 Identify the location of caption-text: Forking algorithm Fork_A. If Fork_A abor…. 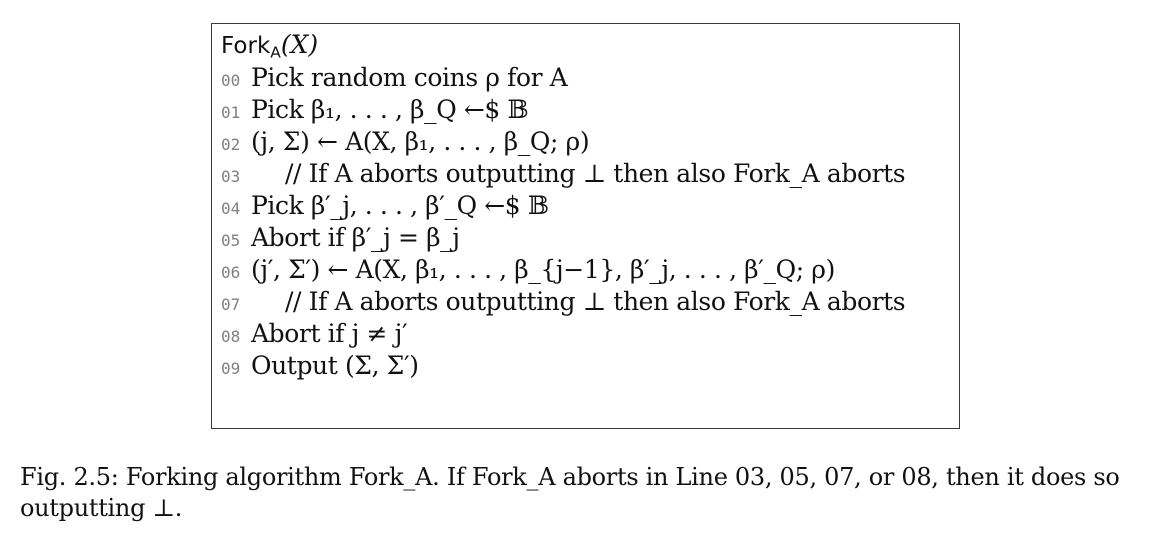
(570, 492).